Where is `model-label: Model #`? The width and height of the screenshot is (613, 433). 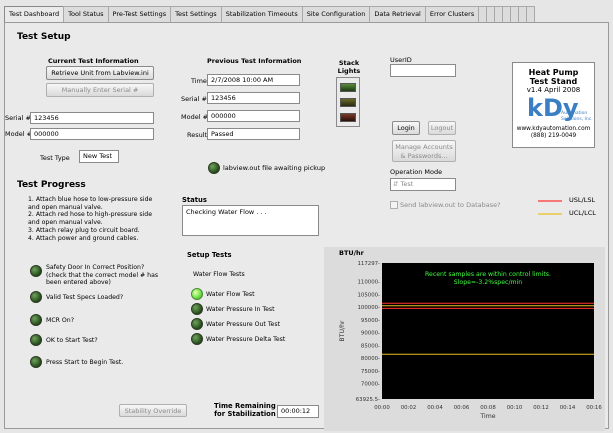
model-label: Model # is located at coordinates (19, 134).